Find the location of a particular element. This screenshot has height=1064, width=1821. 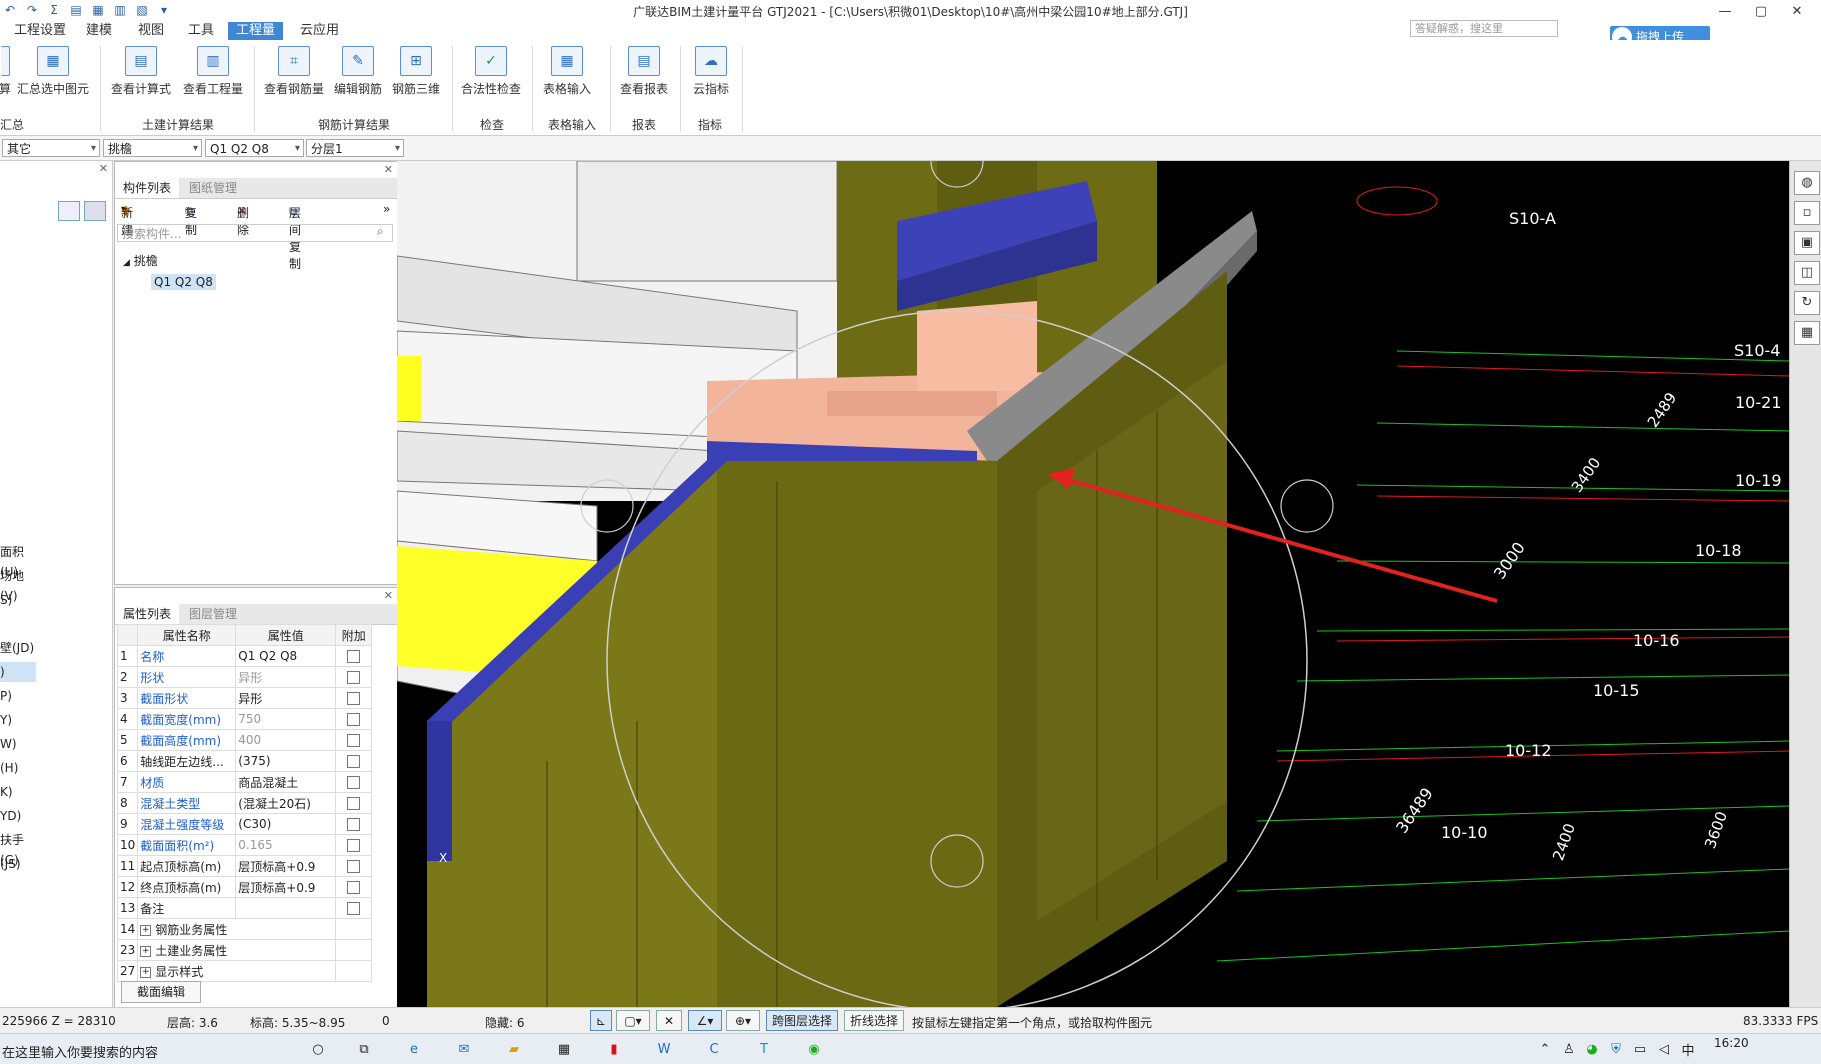

property-value: (375) is located at coordinates (286, 761).